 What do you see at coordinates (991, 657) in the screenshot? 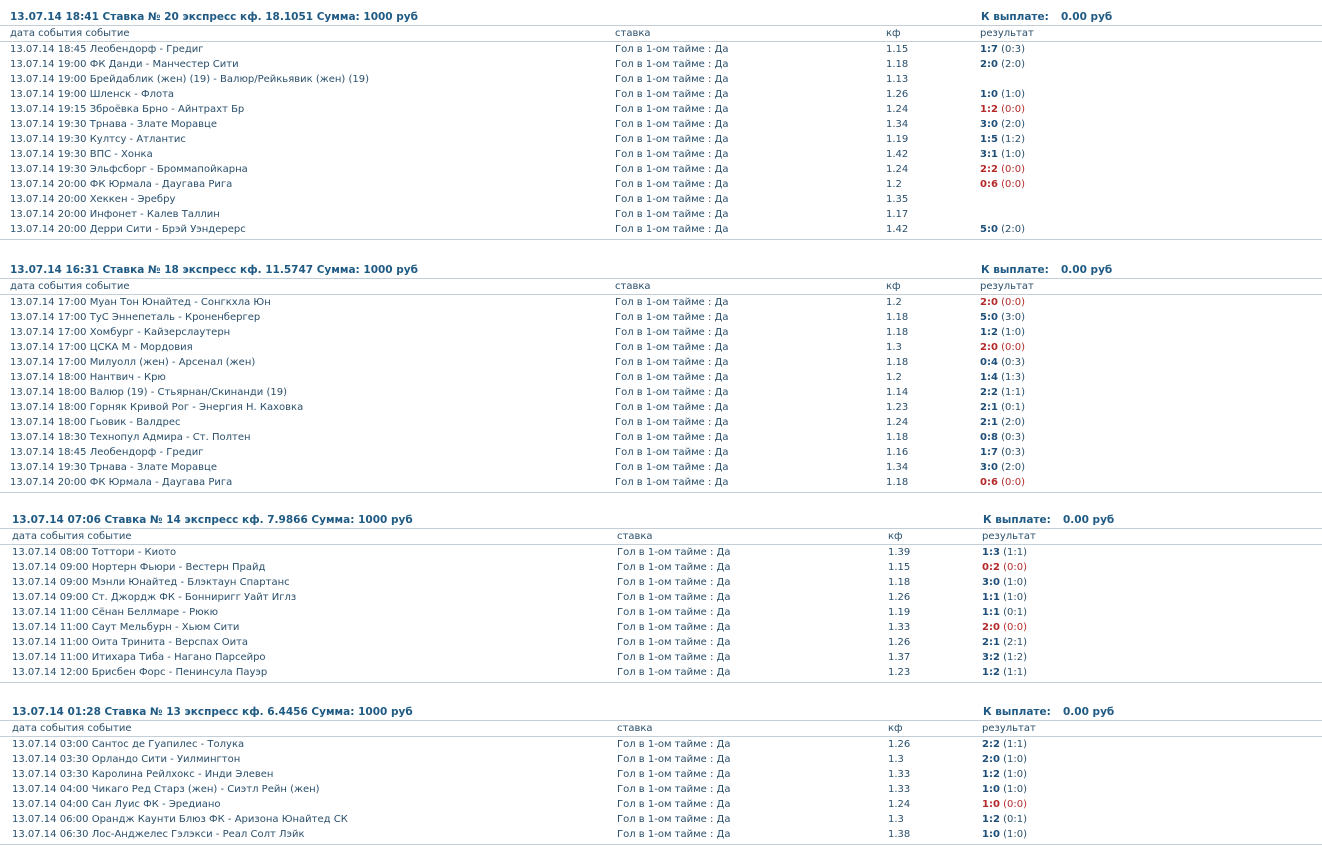
I see `final-score: 3:2` at bounding box center [991, 657].